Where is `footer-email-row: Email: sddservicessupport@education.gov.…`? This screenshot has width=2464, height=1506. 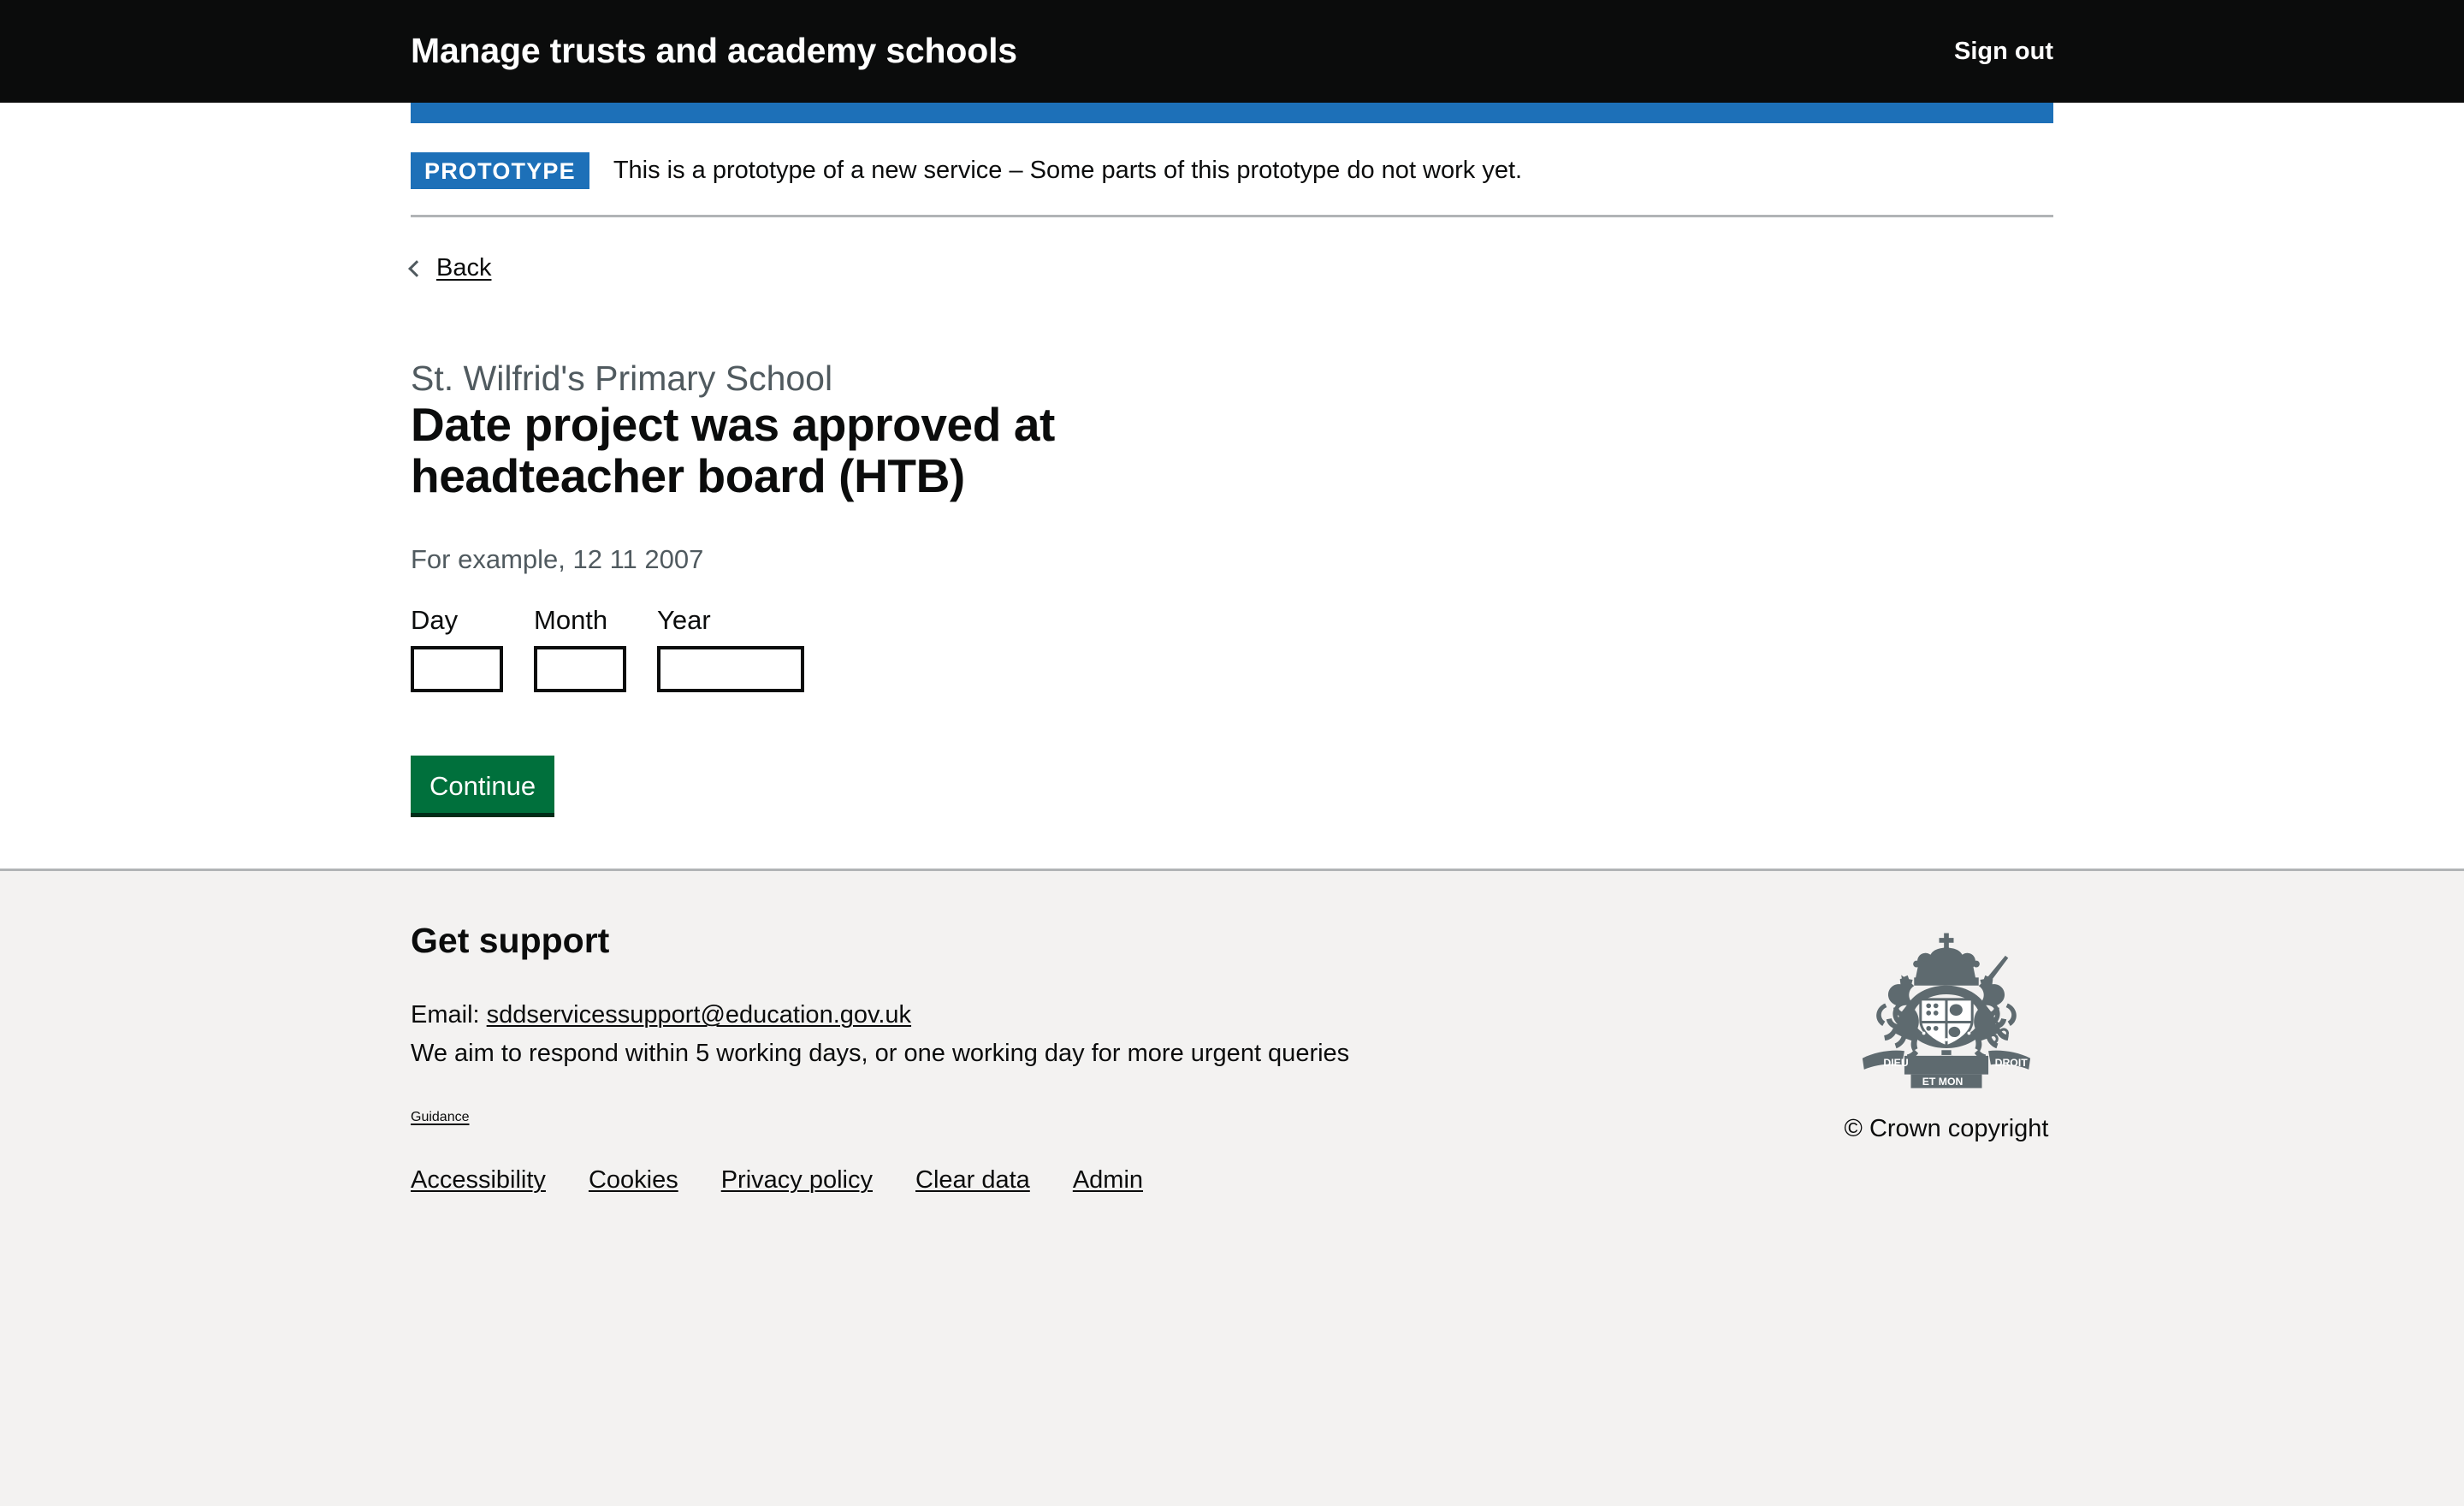
footer-email-row: Email: sddservicessupport@education.gov.… is located at coordinates (880, 1016).